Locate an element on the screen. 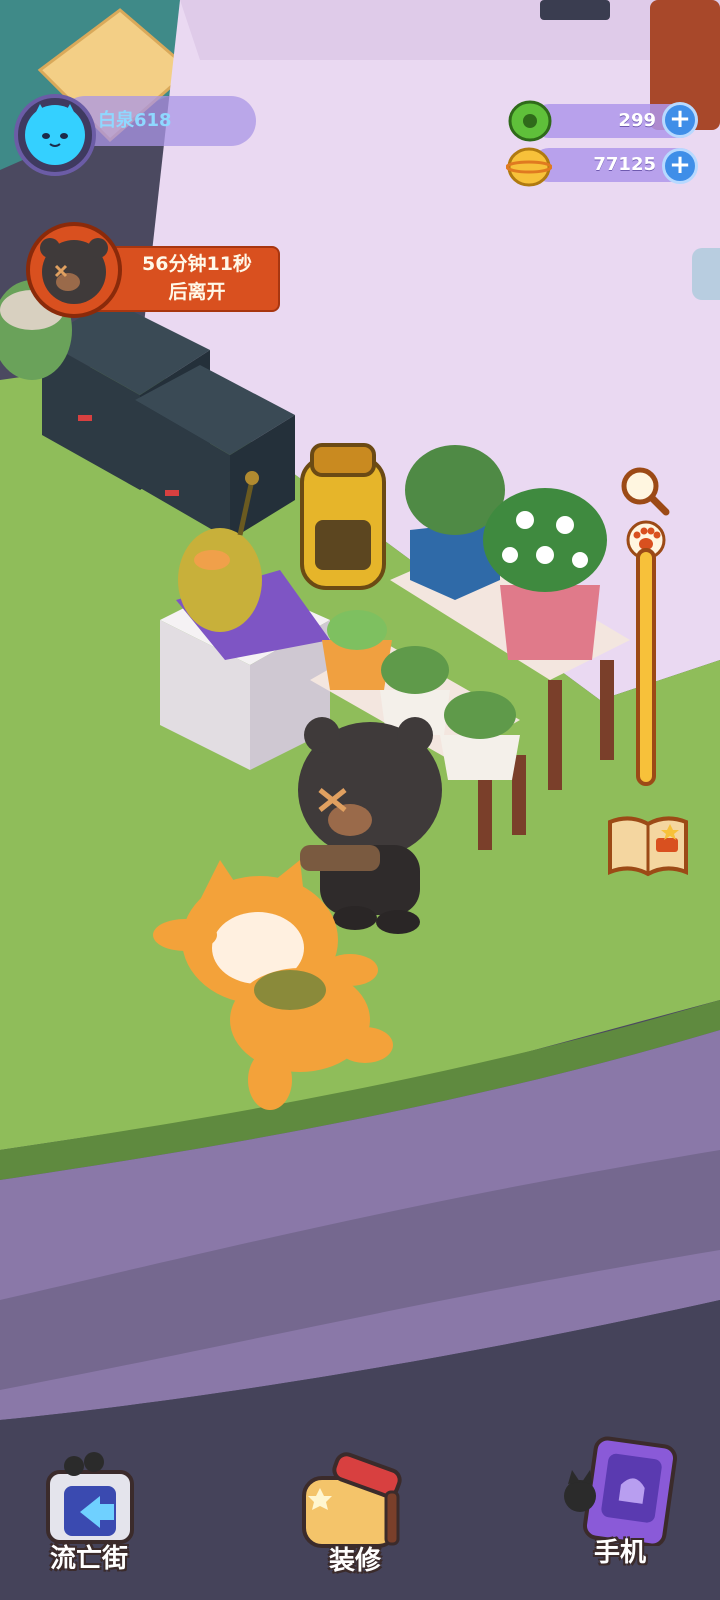 The image size is (720, 1600). visitor-timer-line1: 56分钟11秒 is located at coordinates (197, 264).